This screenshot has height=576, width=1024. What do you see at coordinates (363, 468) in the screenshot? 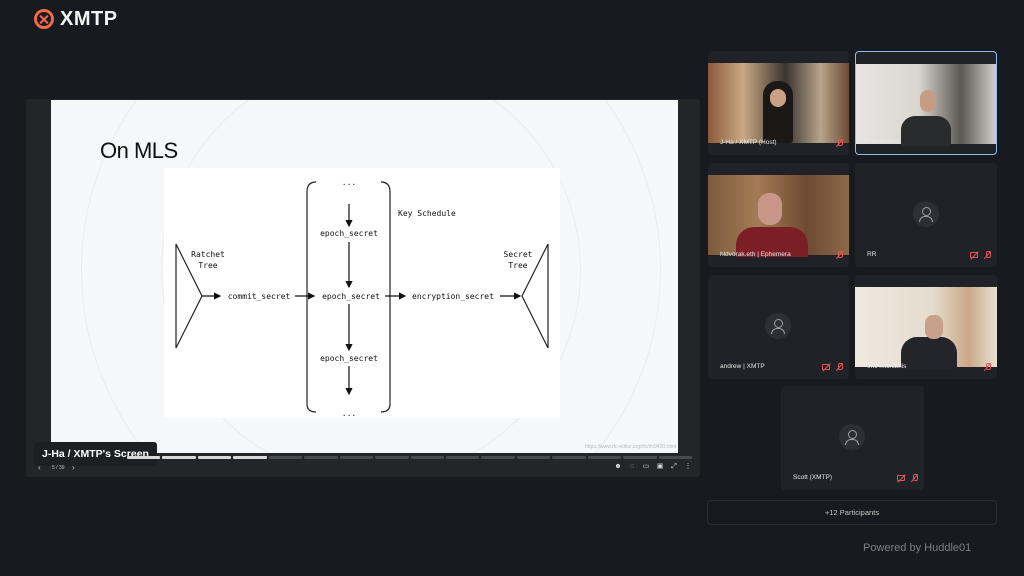
I see `presentation-controls: ‹ 5 / 39 › ☻ ◌ ▭ ▣ ⤢ ⋮` at bounding box center [363, 468].